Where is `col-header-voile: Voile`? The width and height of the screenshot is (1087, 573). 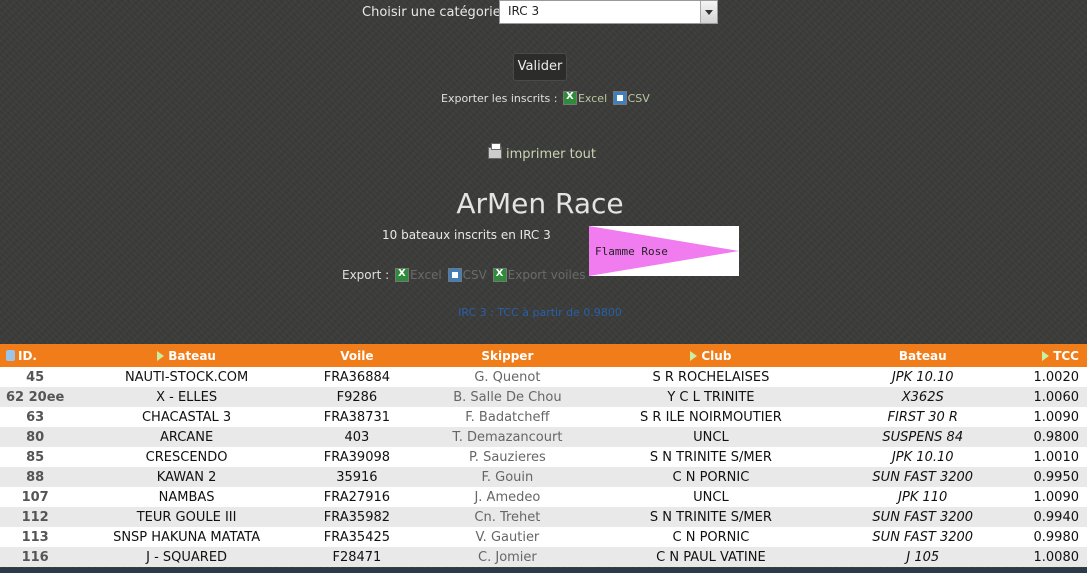
col-header-voile: Voile is located at coordinates (357, 355).